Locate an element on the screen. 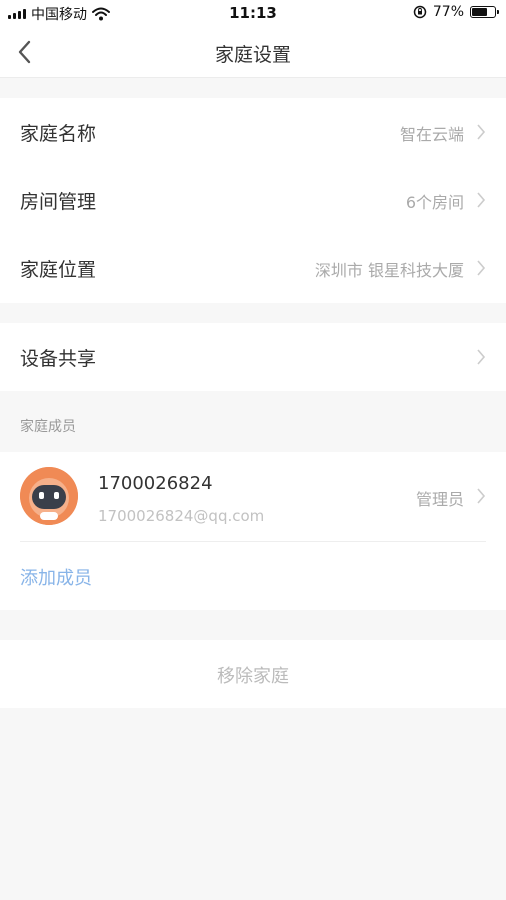 The image size is (506, 900). remove-family-label: 移除家庭 is located at coordinates (253, 676).